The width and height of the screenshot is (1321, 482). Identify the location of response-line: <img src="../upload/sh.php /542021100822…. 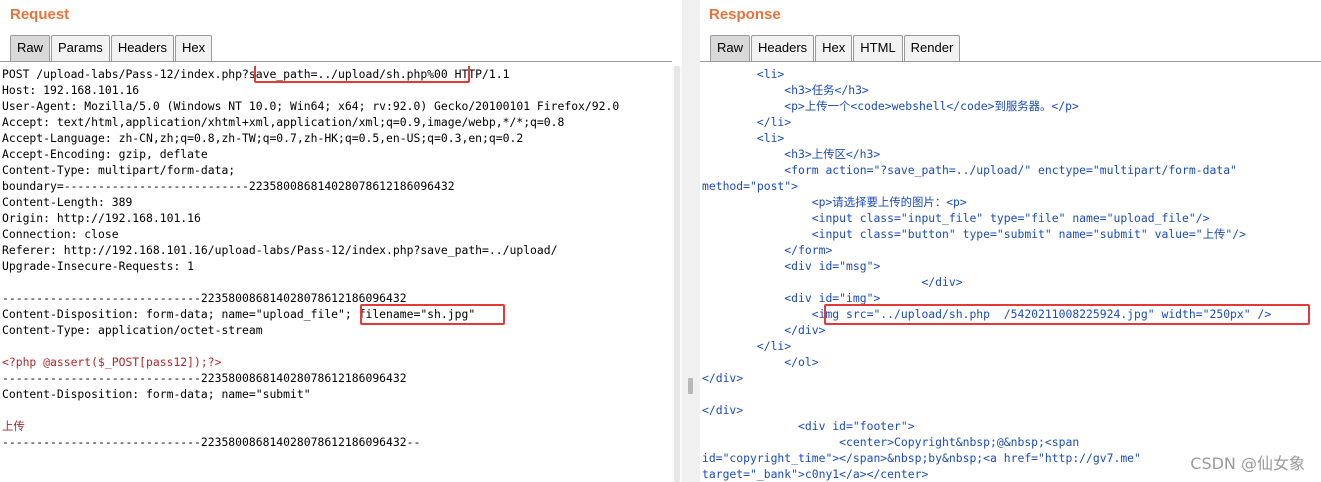
(987, 314).